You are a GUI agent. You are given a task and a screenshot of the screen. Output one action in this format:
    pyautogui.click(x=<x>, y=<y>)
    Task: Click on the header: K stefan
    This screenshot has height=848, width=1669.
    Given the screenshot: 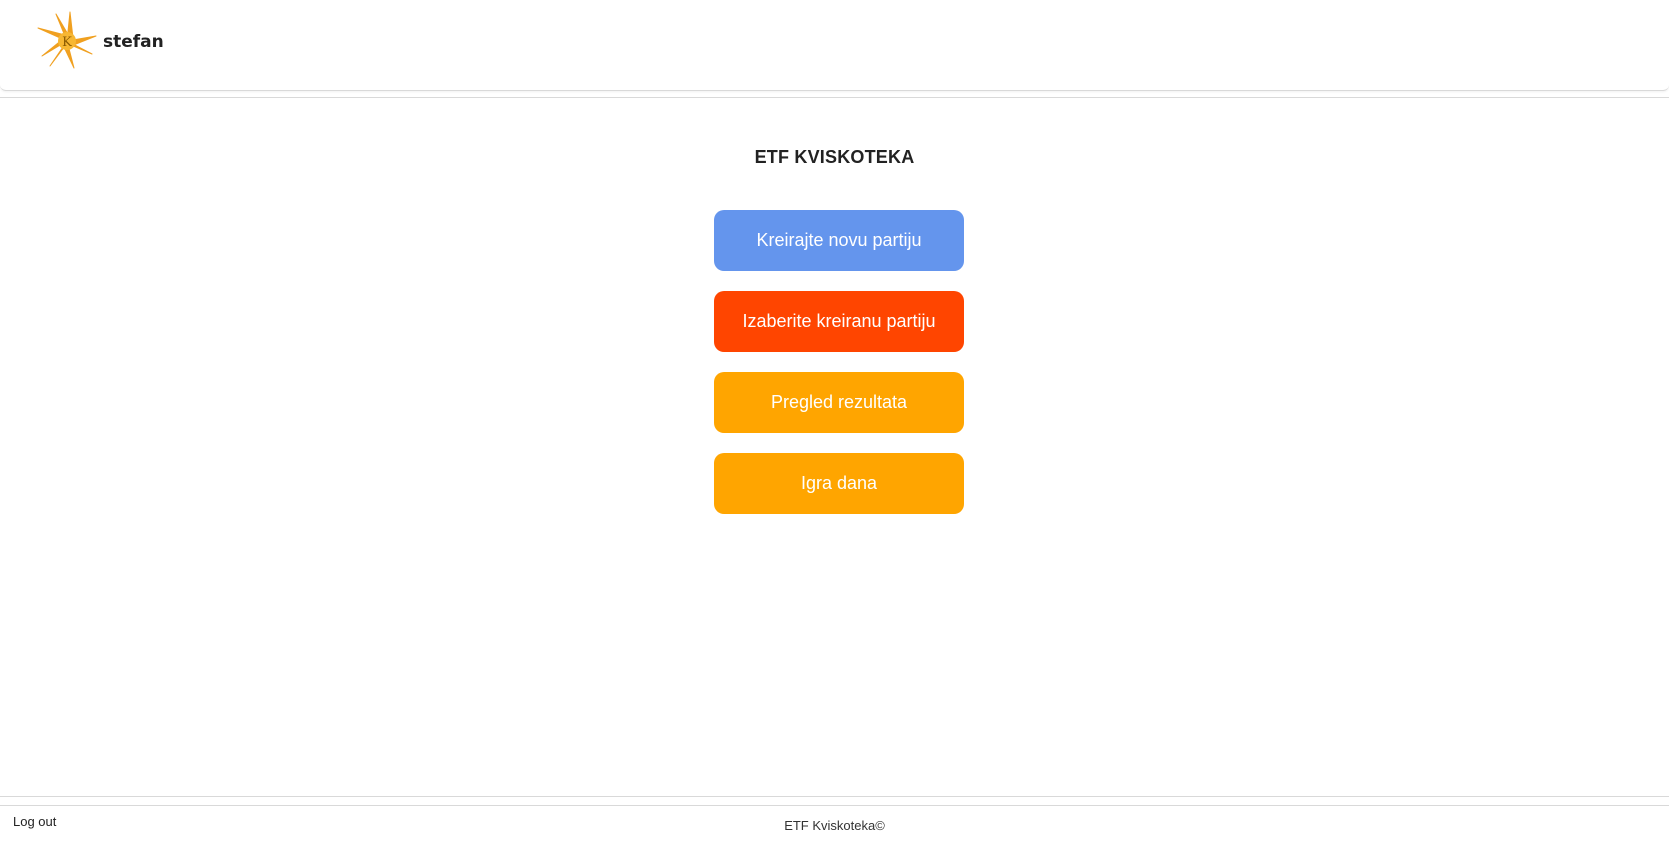 What is the action you would take?
    pyautogui.click(x=834, y=45)
    